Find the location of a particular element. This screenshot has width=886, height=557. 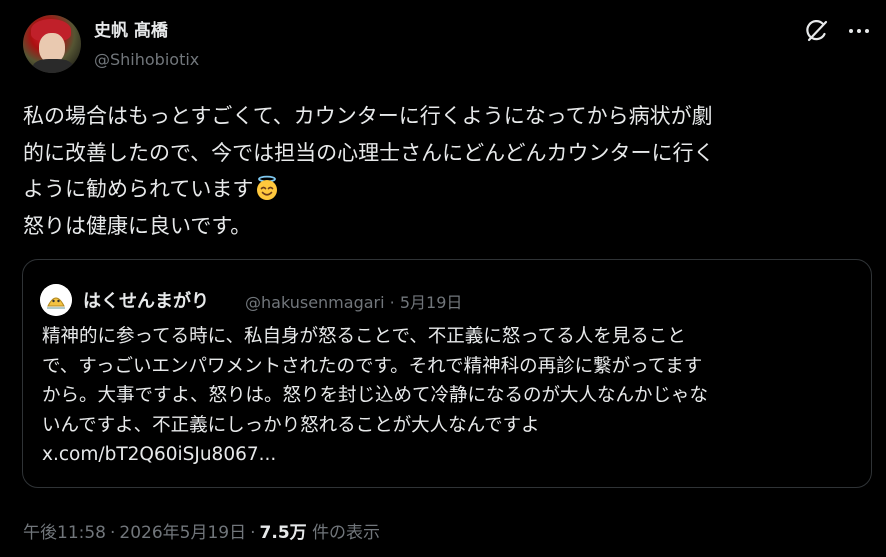

post-footer: 午後11:58 · 2026年5月19日 · 7.5万 件の表示 is located at coordinates (201, 530).